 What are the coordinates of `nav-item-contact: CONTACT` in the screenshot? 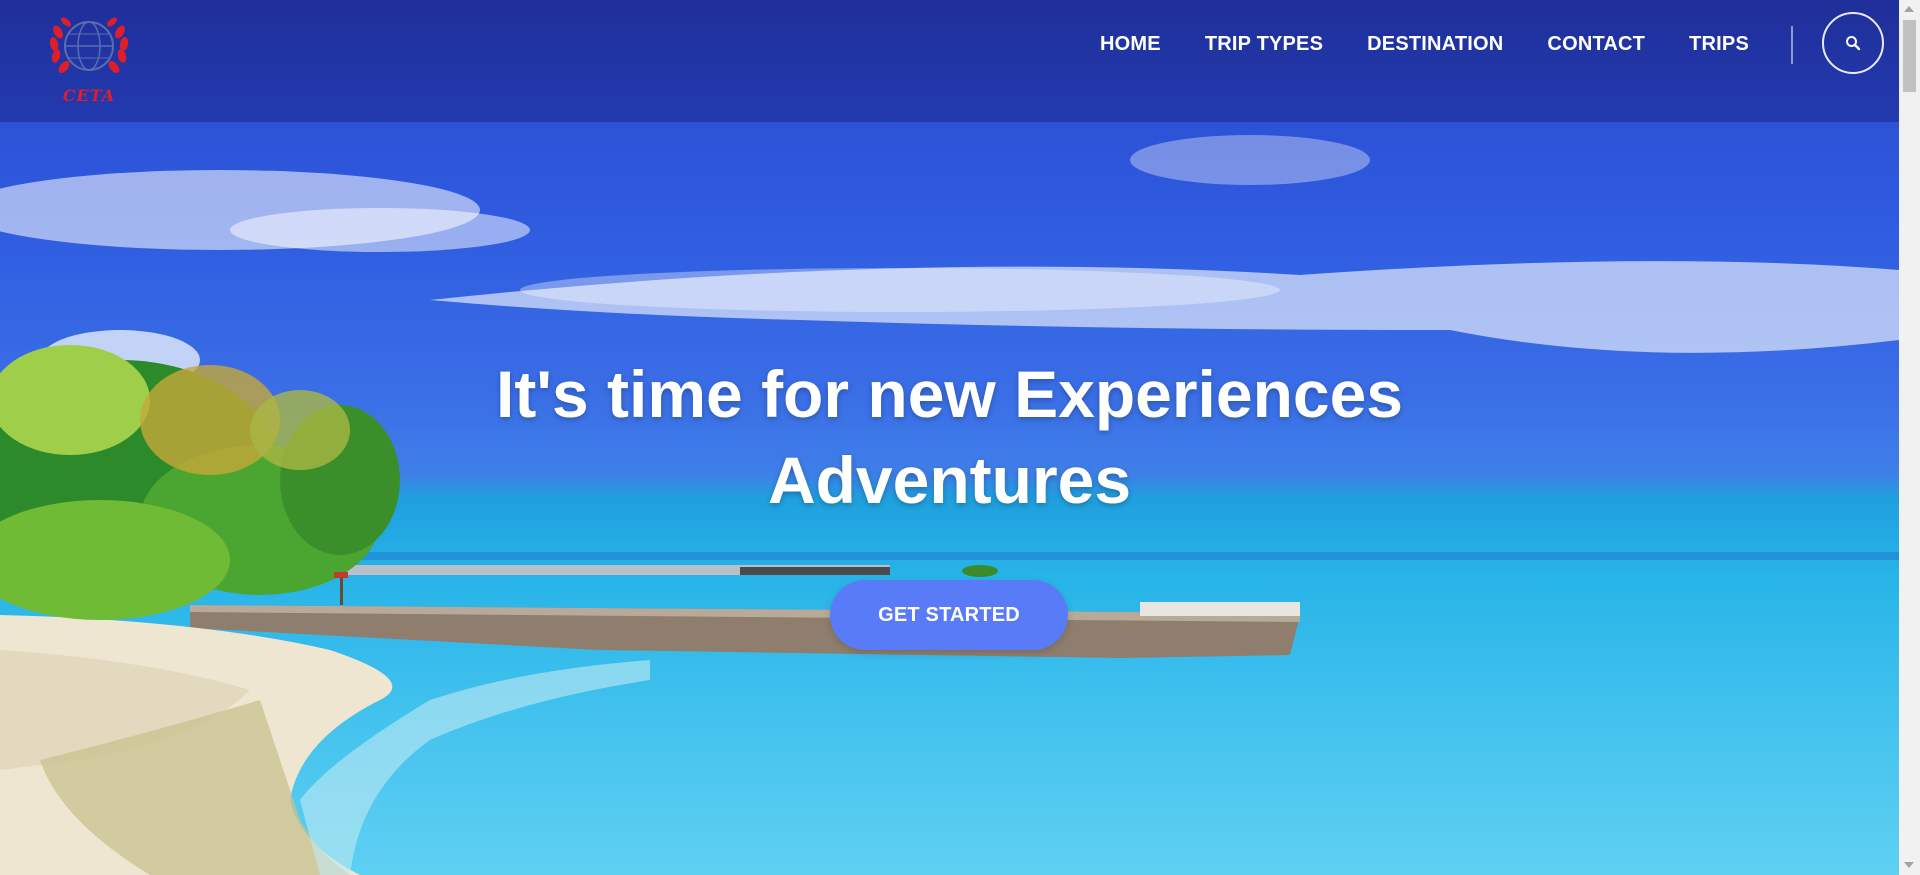 It's located at (1596, 44).